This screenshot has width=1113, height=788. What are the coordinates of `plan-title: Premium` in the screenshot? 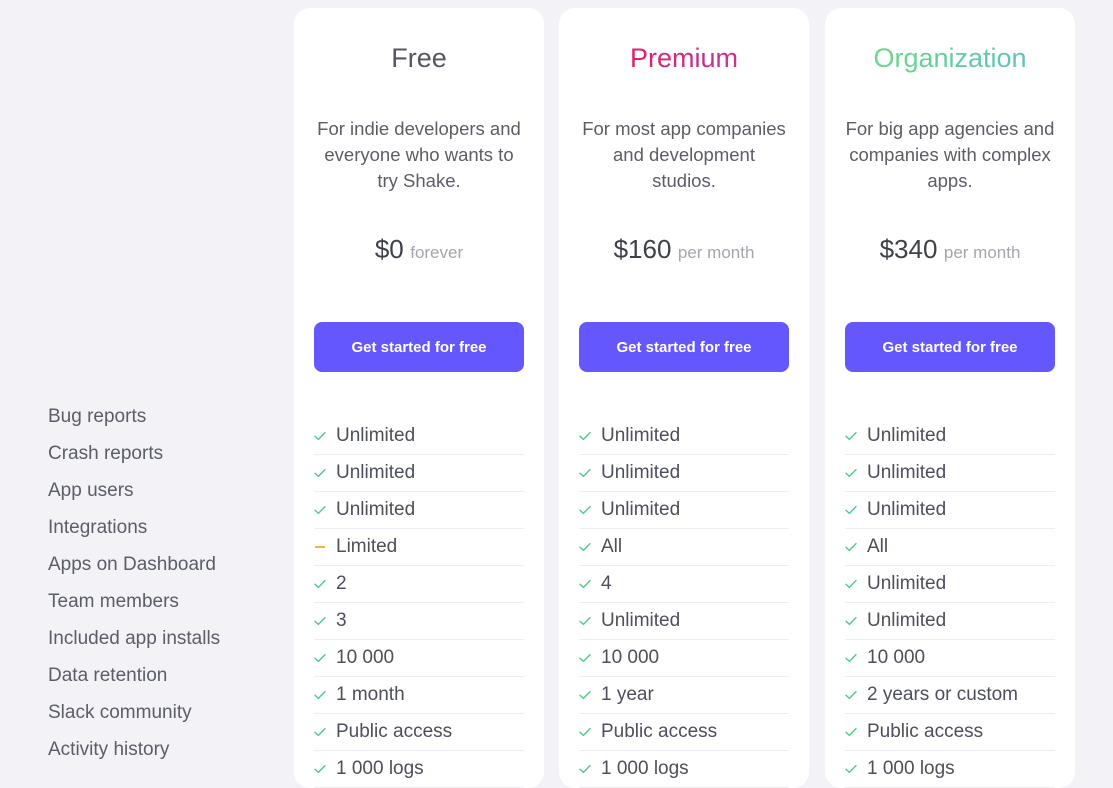 It's located at (684, 58).